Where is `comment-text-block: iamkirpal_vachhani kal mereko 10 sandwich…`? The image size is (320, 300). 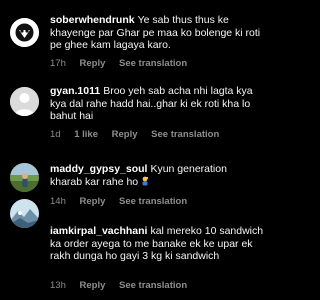
comment-text-block: iamkirpal_vachhani kal mereko 10 sandwich… is located at coordinates (159, 244).